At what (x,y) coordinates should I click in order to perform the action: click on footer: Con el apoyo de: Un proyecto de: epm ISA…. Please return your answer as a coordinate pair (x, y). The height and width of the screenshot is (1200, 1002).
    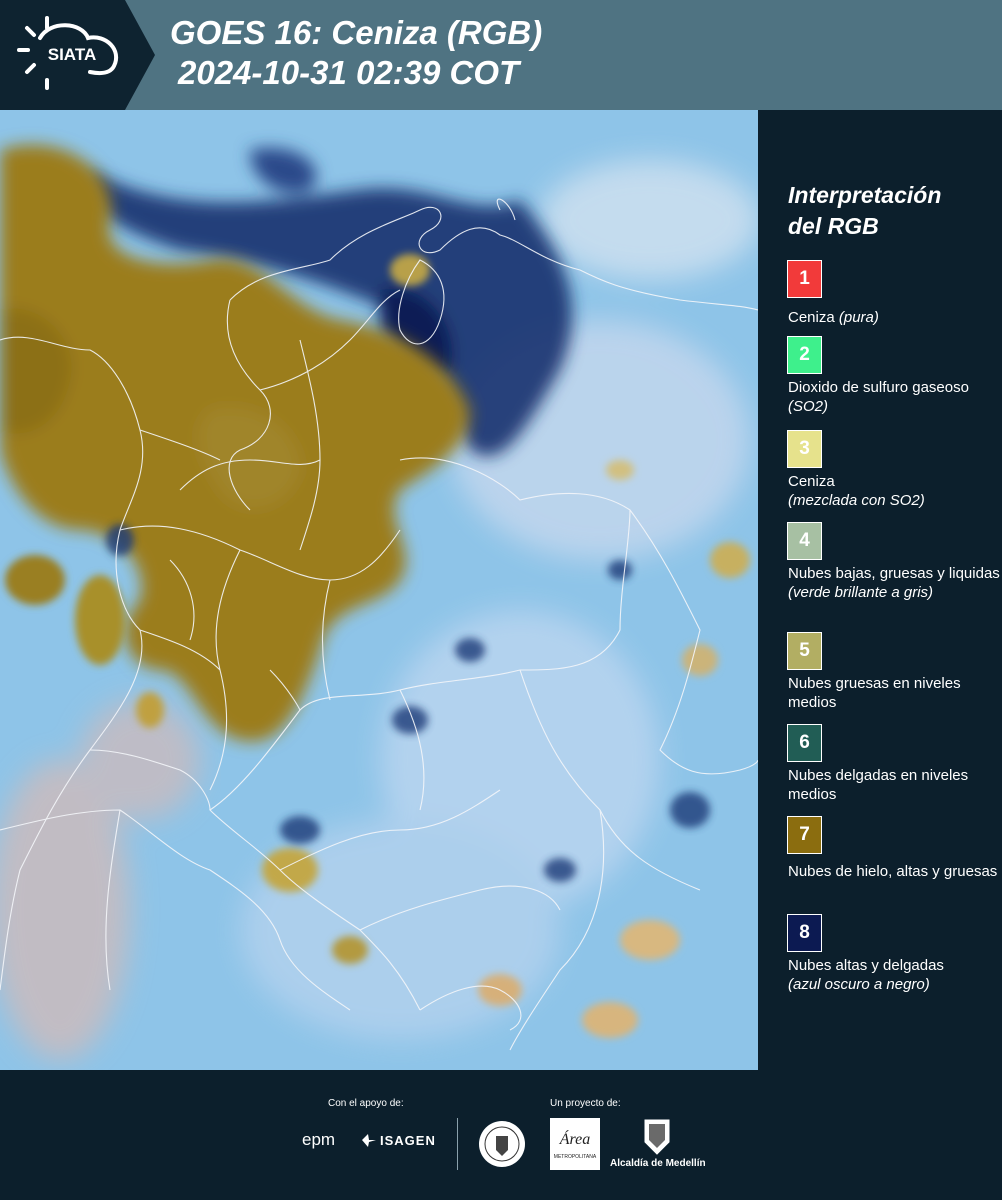
    Looking at the image, I should click on (501, 1135).